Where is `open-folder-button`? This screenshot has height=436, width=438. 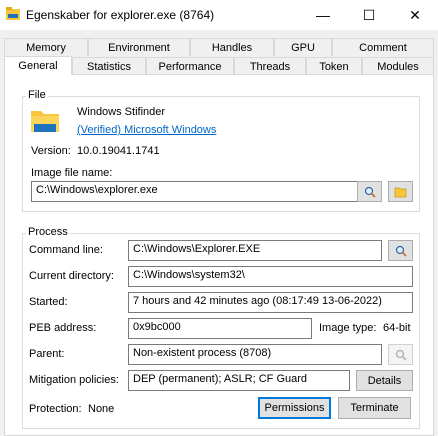 open-folder-button is located at coordinates (400, 191).